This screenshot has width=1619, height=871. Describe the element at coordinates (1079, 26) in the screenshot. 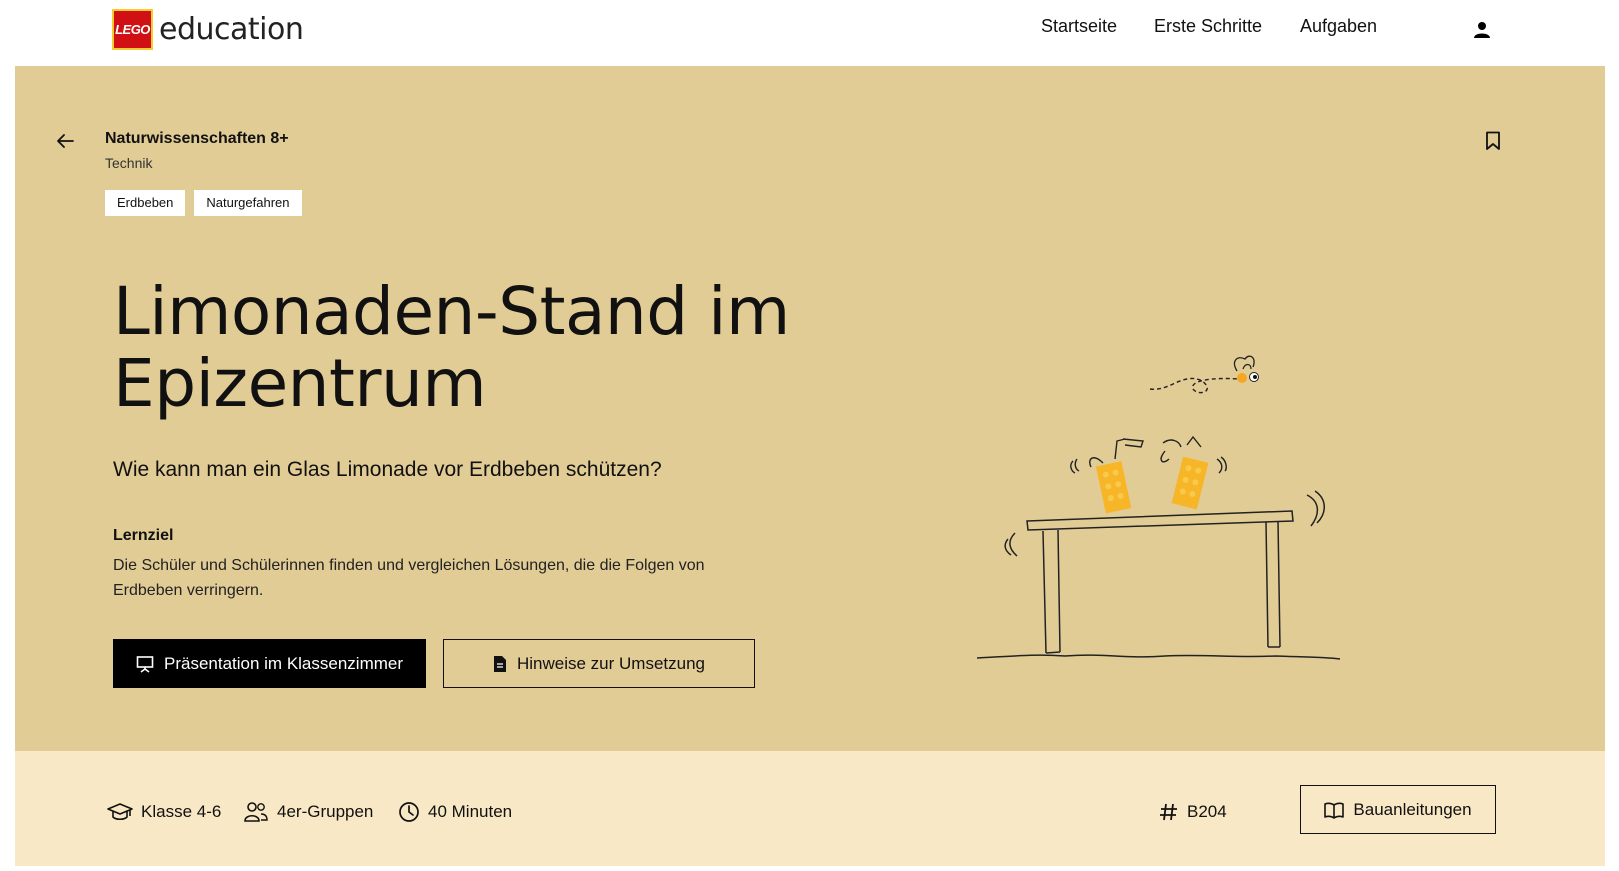

I see `nav-startseite: Startseite` at that location.